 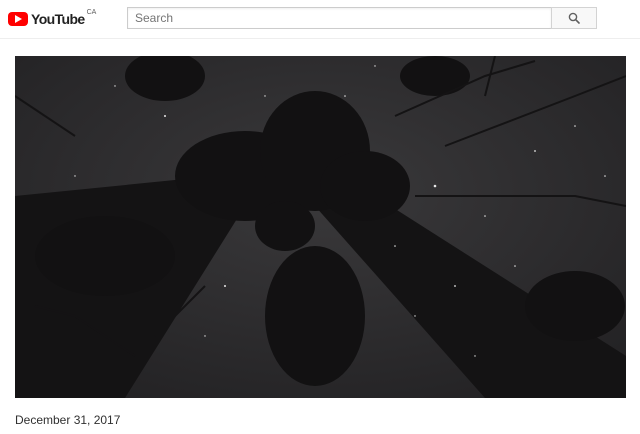 I want to click on search-bar, so click(x=362, y=18).